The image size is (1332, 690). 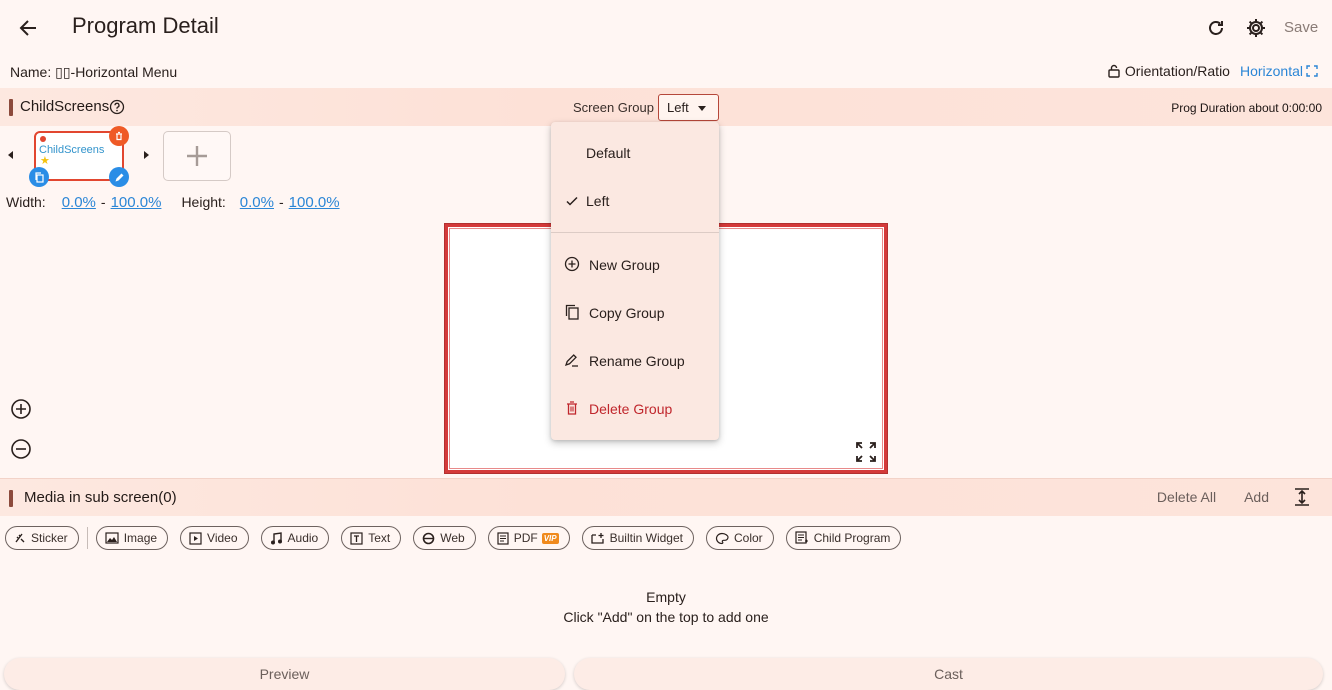 What do you see at coordinates (145, 25) in the screenshot?
I see `page-title: Program Detail` at bounding box center [145, 25].